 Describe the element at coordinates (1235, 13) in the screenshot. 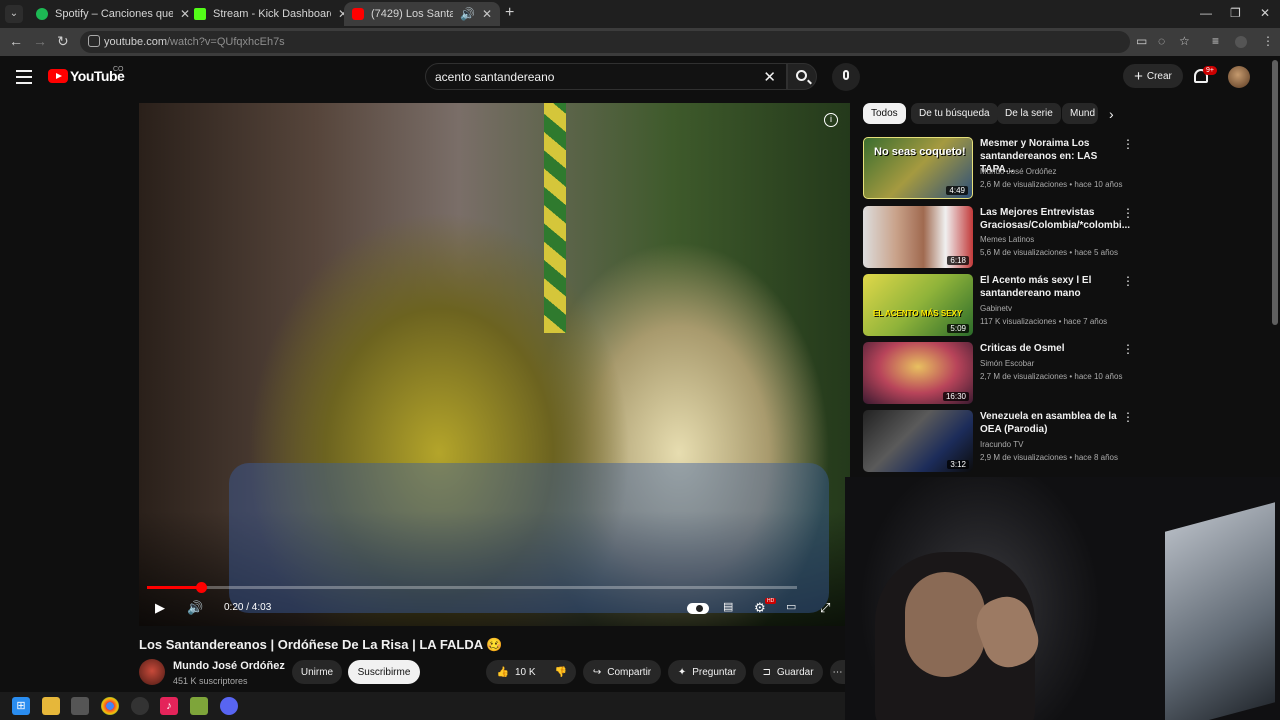

I see `restore-icon: ❐` at that location.